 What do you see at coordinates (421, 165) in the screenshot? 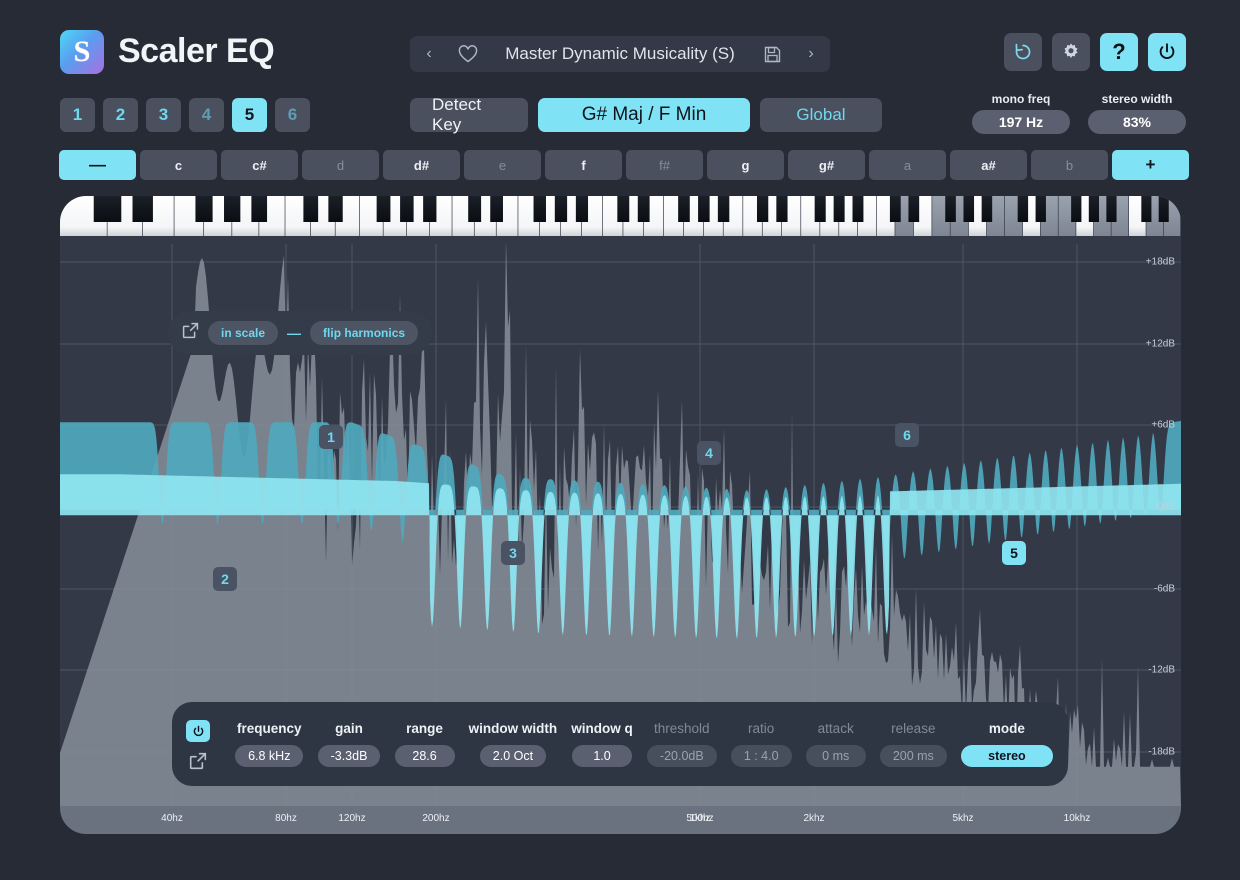
I see `note-button-ds: d#` at bounding box center [421, 165].